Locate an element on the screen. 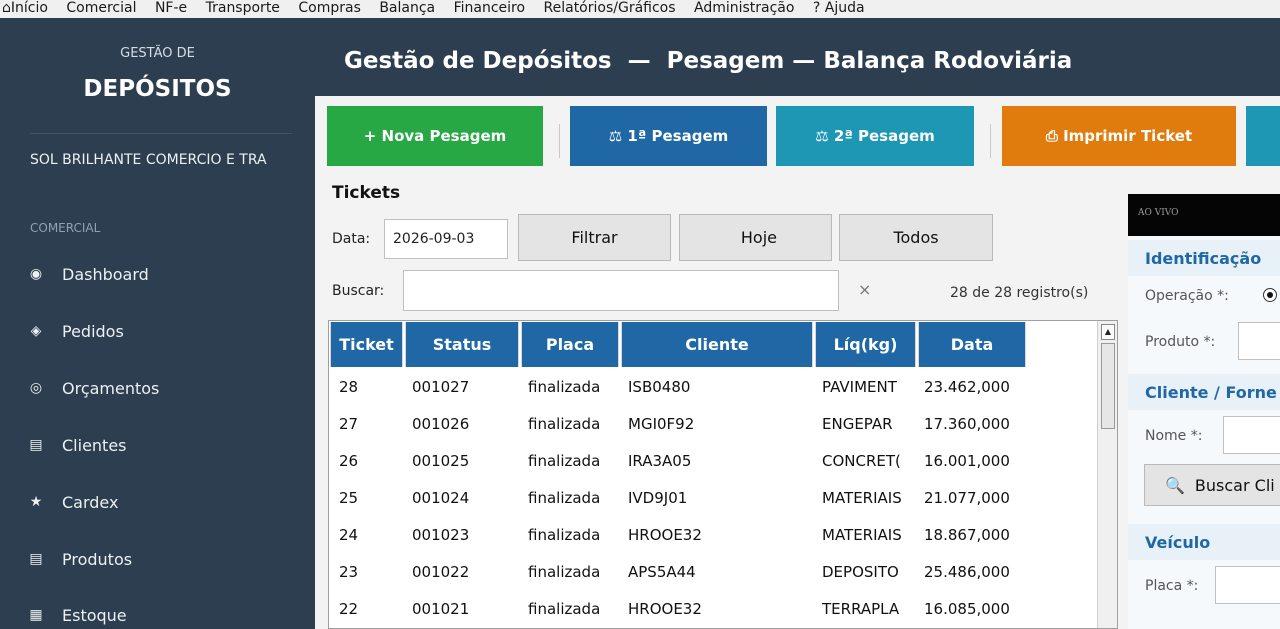 The image size is (1280, 629). menu-nfe: NF-e is located at coordinates (171, 8).